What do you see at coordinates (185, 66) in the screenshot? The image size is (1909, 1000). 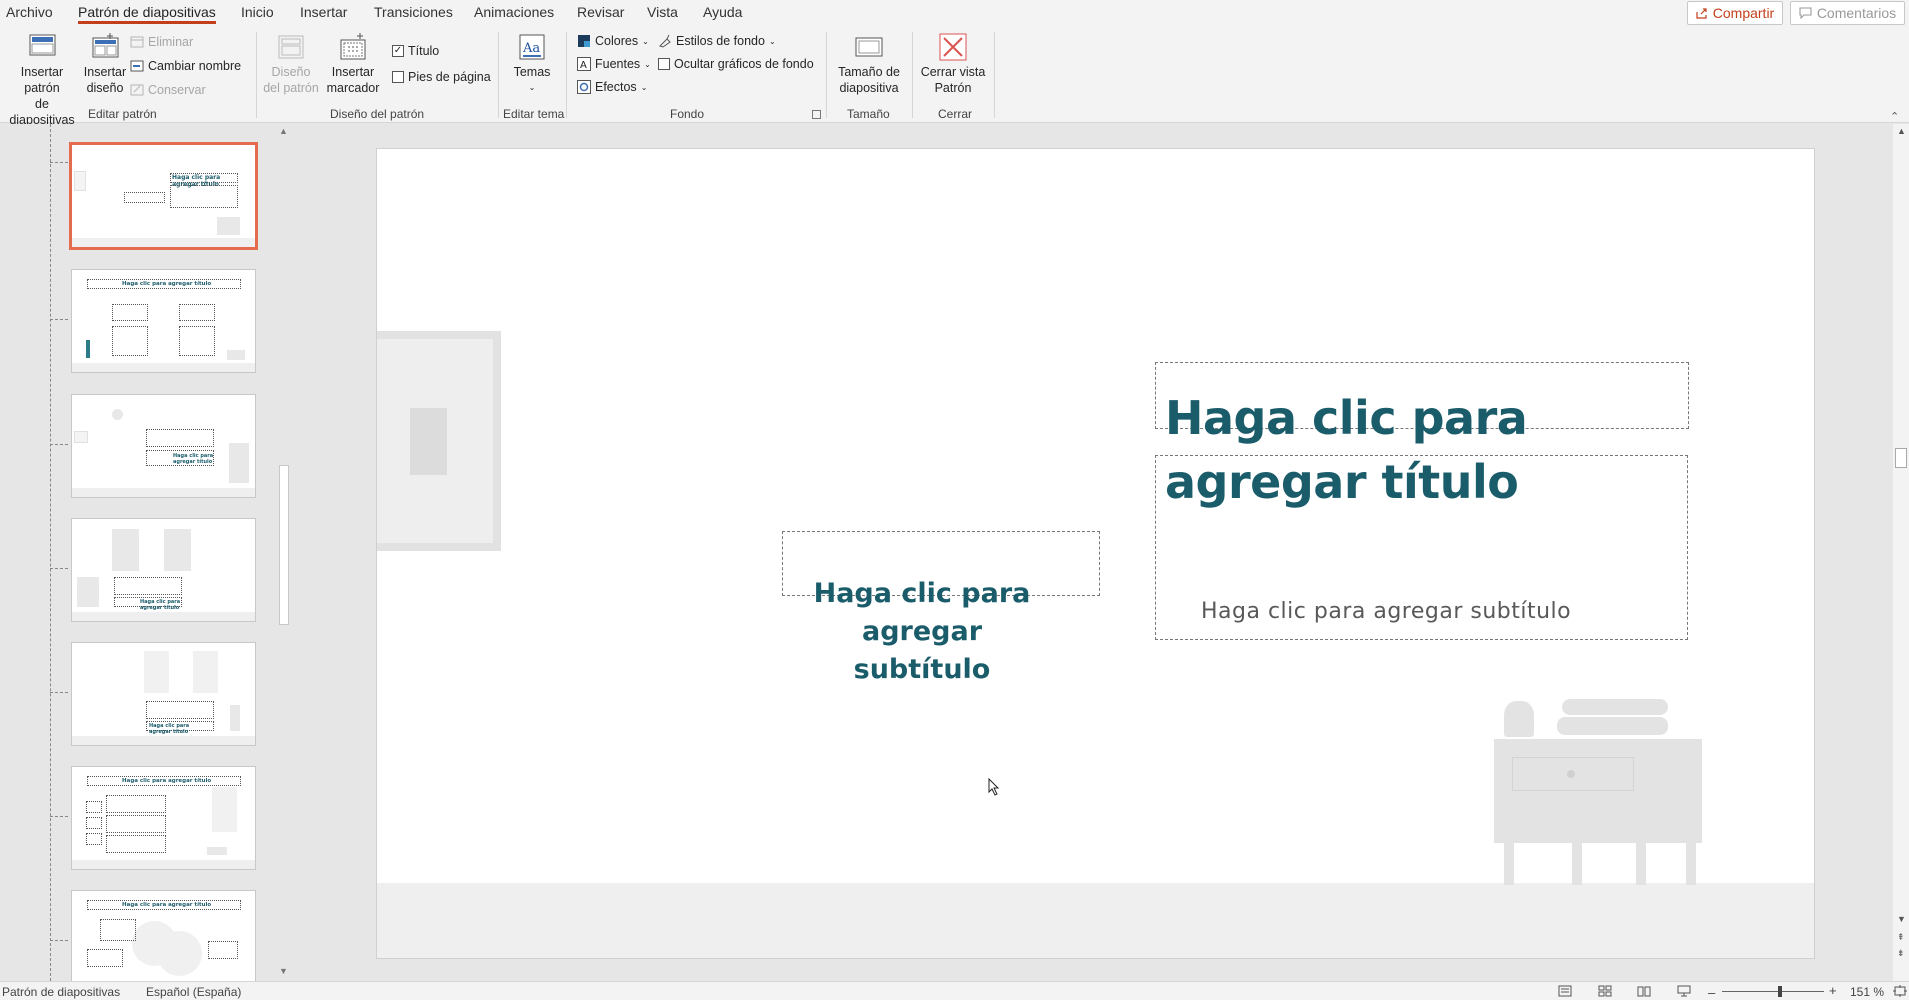 I see `rename-button: Cambiar nombre` at bounding box center [185, 66].